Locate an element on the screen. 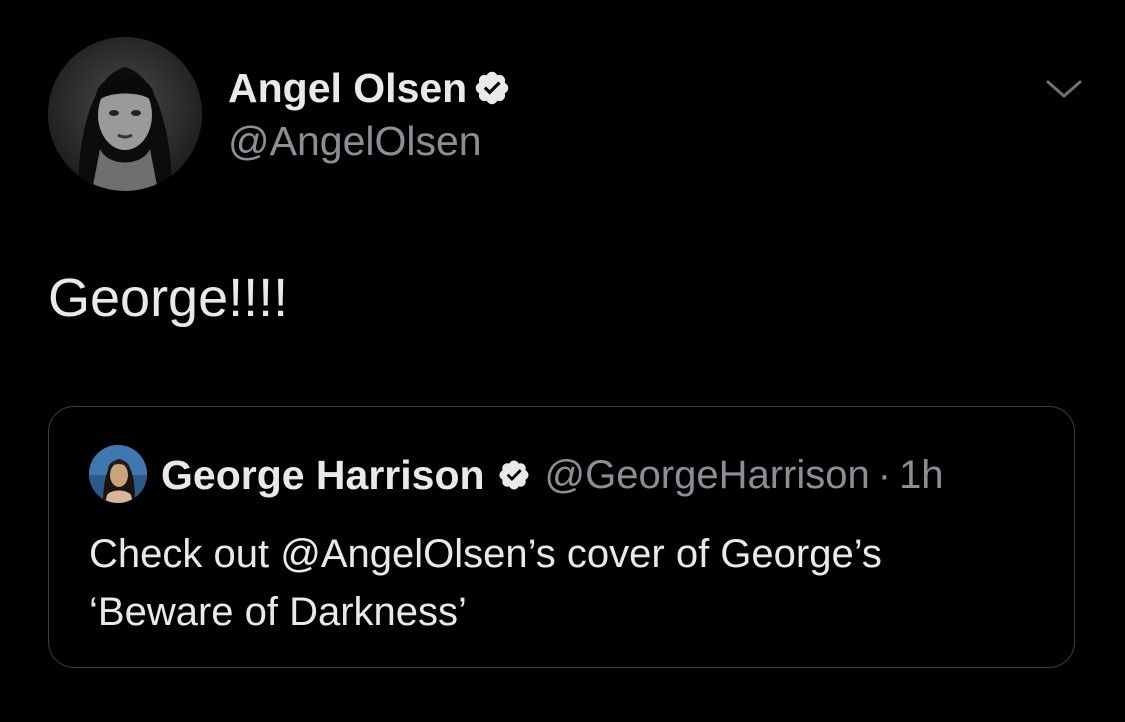 This screenshot has width=1125, height=722. chevron-down-icon is located at coordinates (1064, 89).